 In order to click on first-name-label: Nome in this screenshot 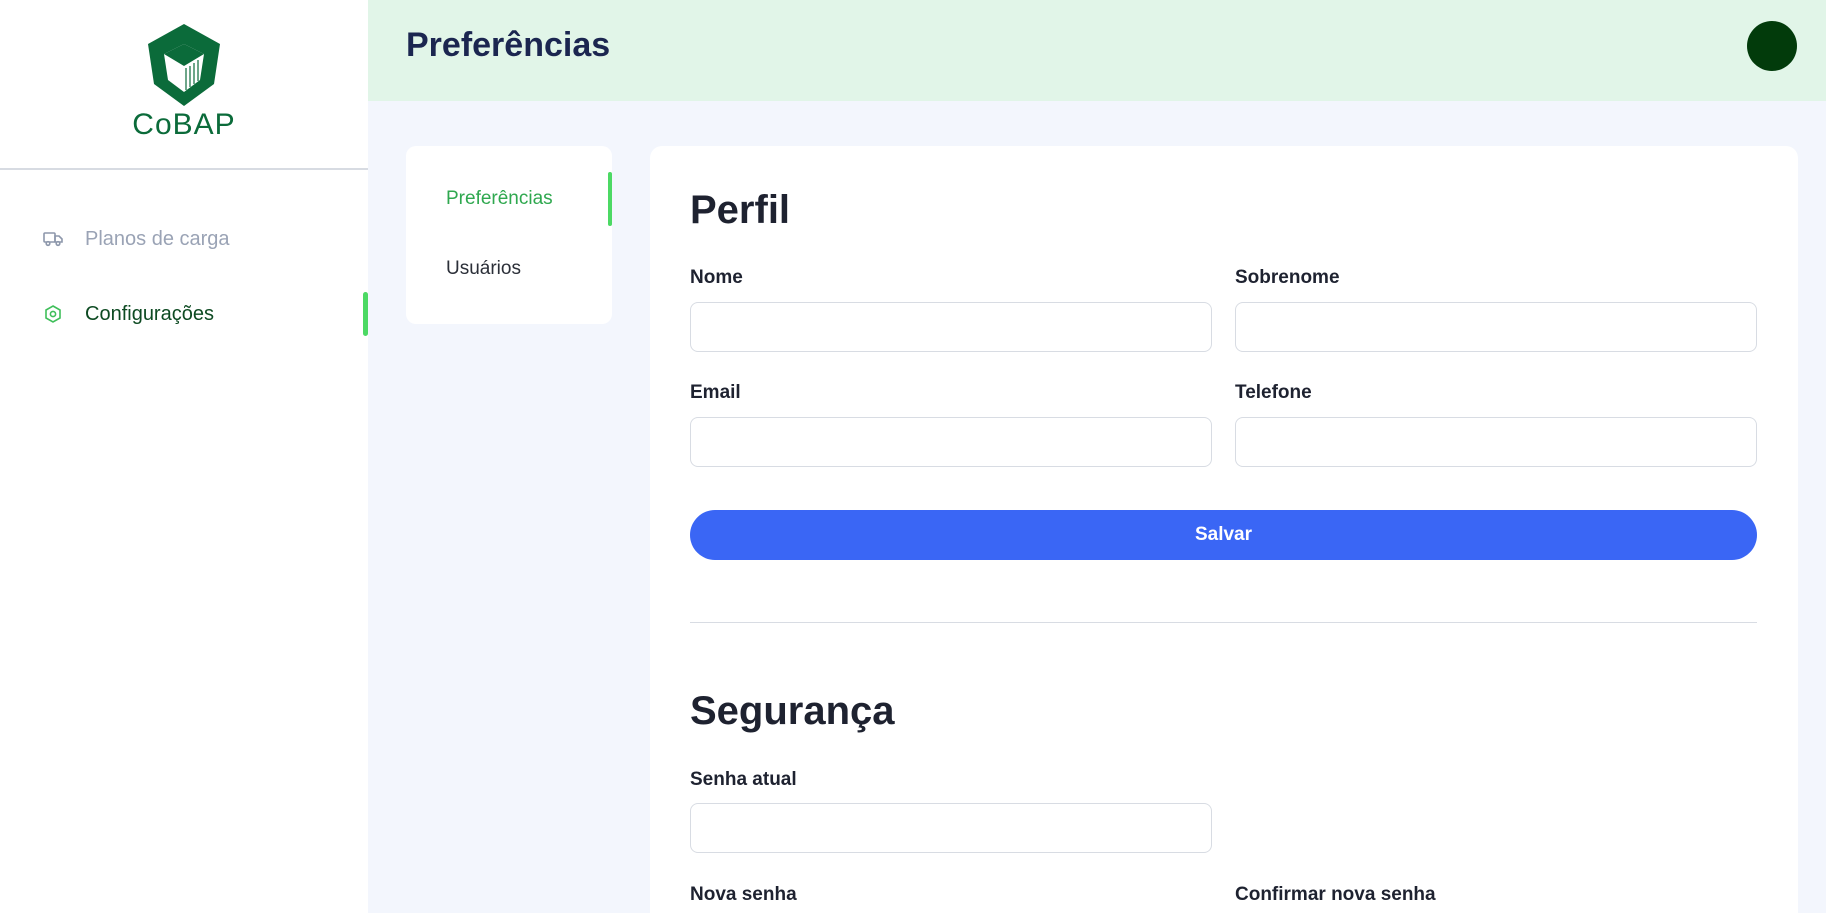, I will do `click(716, 277)`.